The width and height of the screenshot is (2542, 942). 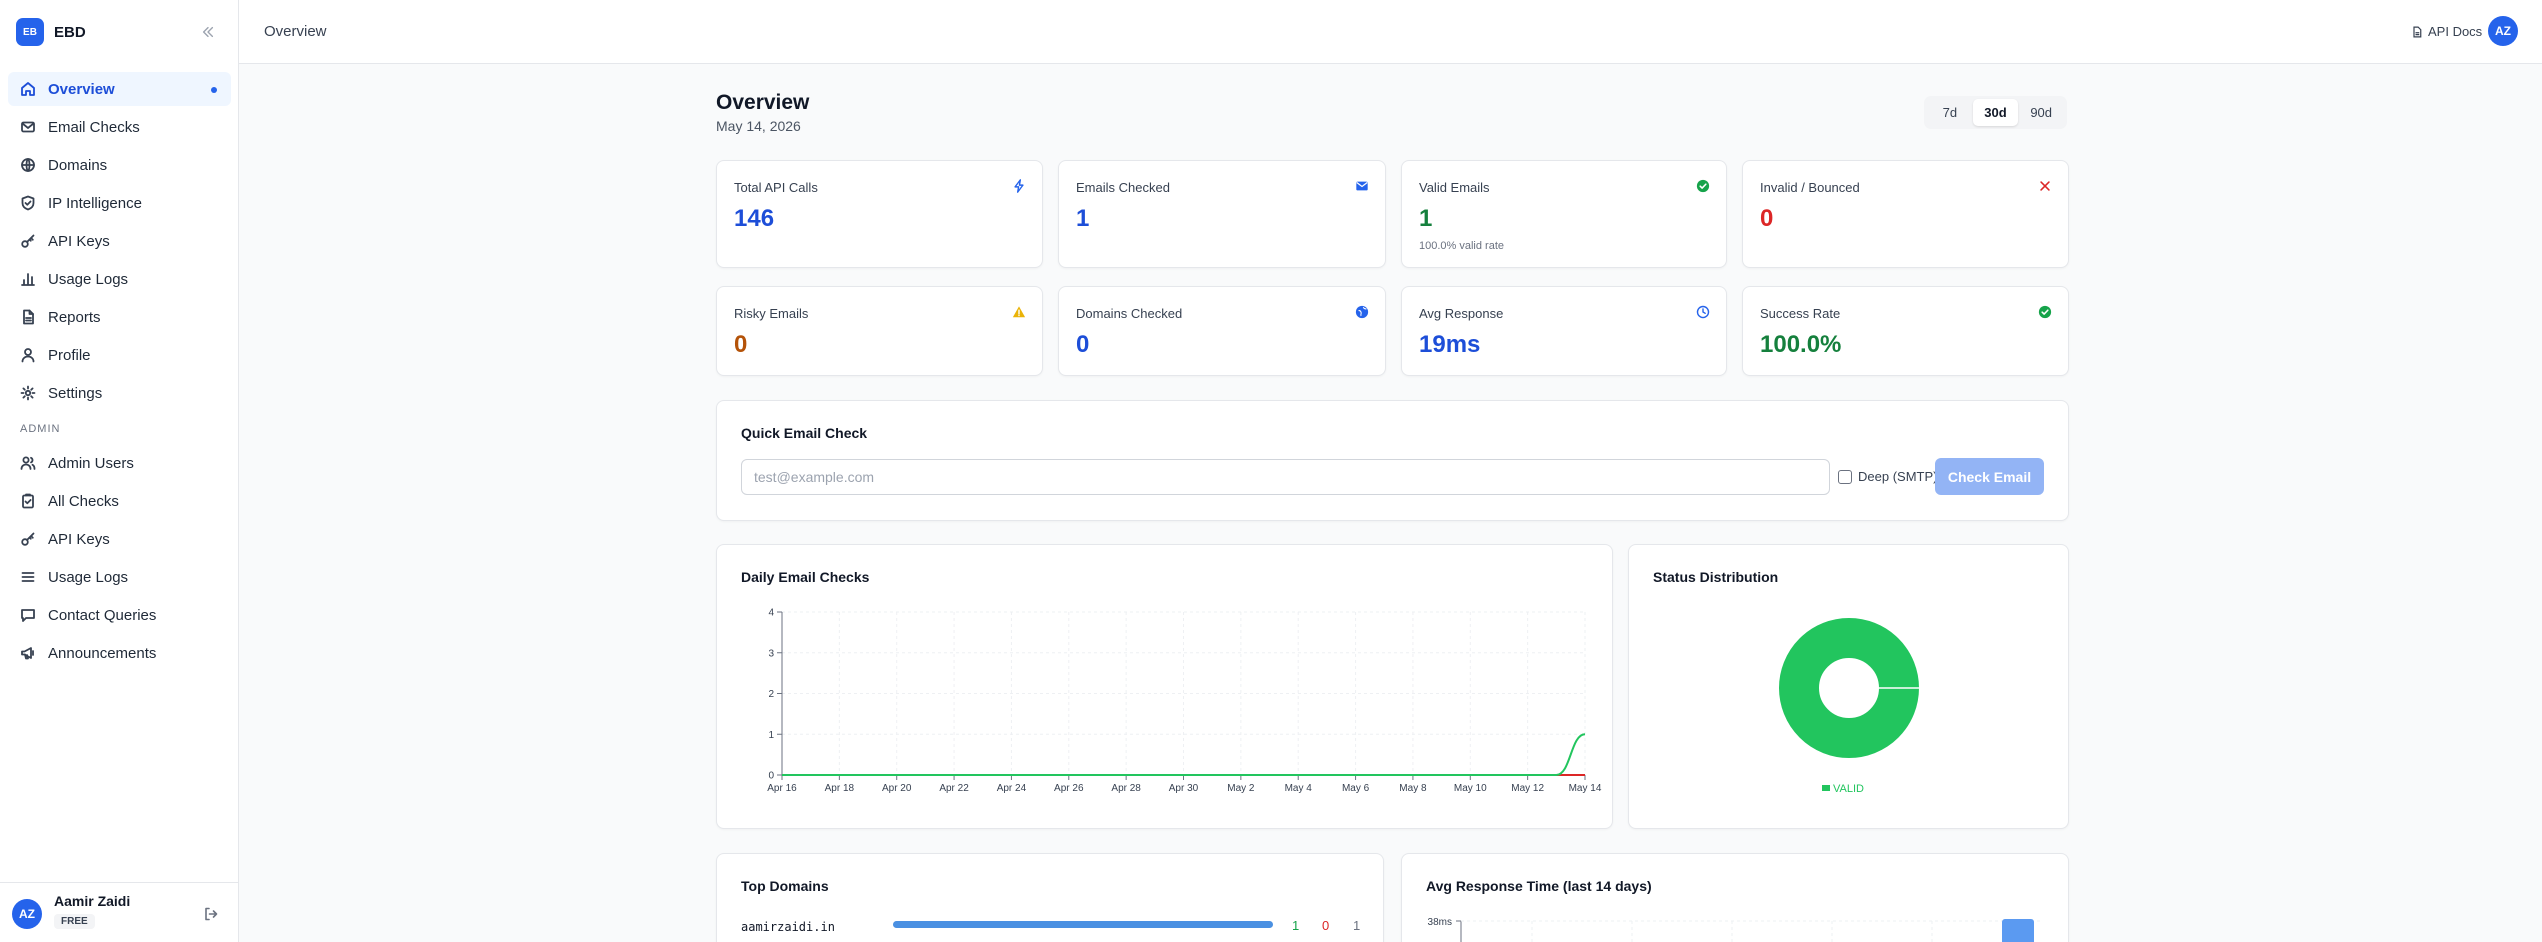 What do you see at coordinates (27, 914) in the screenshot?
I see `avatar: AZ` at bounding box center [27, 914].